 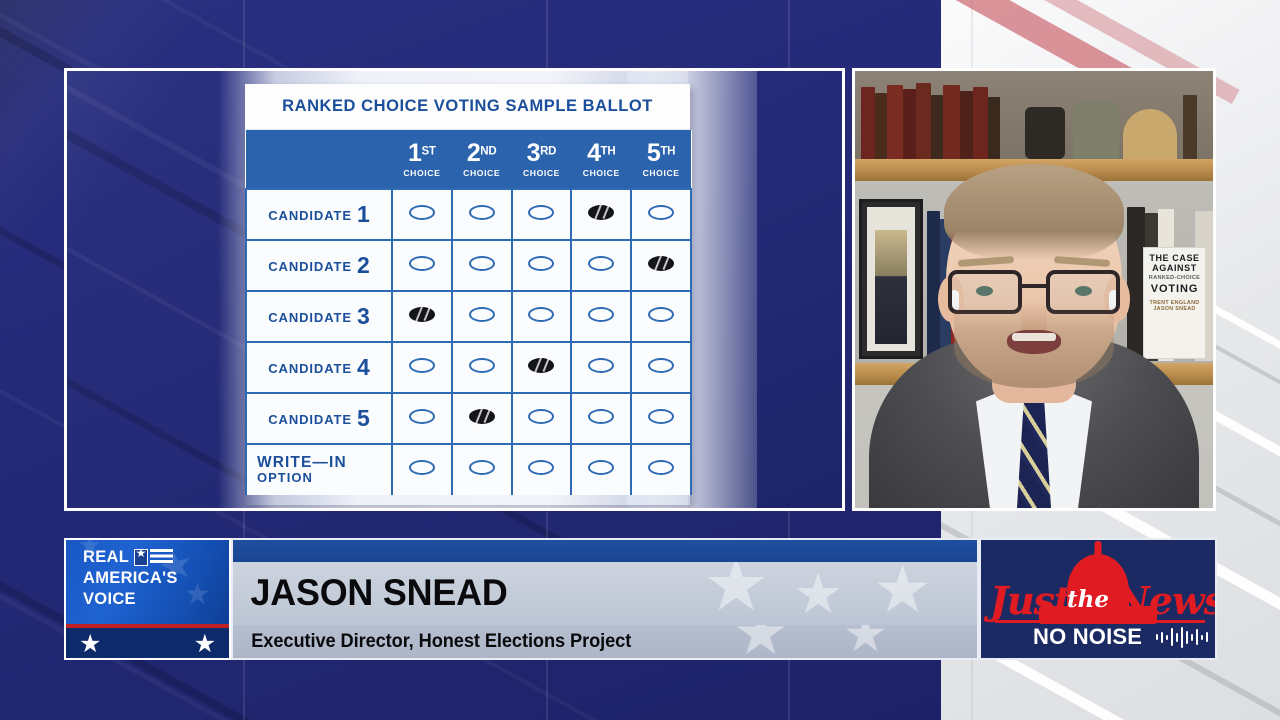 I want to click on network-logo-real-americas-voice: ★ ★ ★ REAL AMERICA'S VOICE ★ ★, so click(x=147, y=599).